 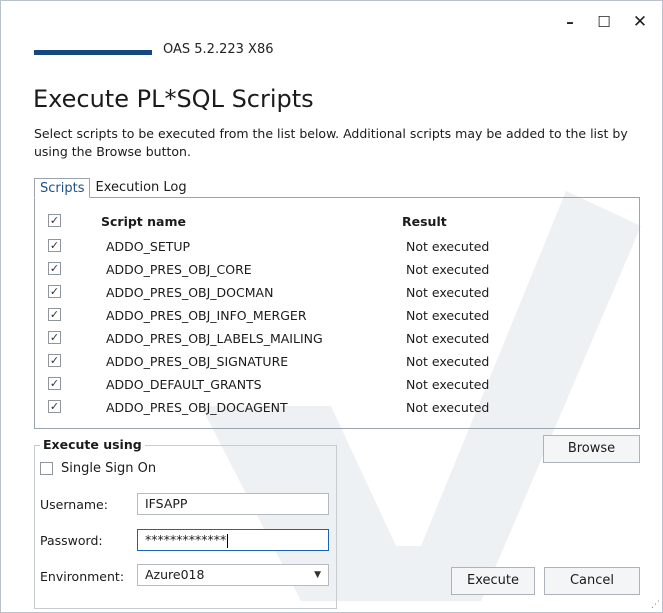 What do you see at coordinates (92, 444) in the screenshot?
I see `execute-using-legend: Execute using` at bounding box center [92, 444].